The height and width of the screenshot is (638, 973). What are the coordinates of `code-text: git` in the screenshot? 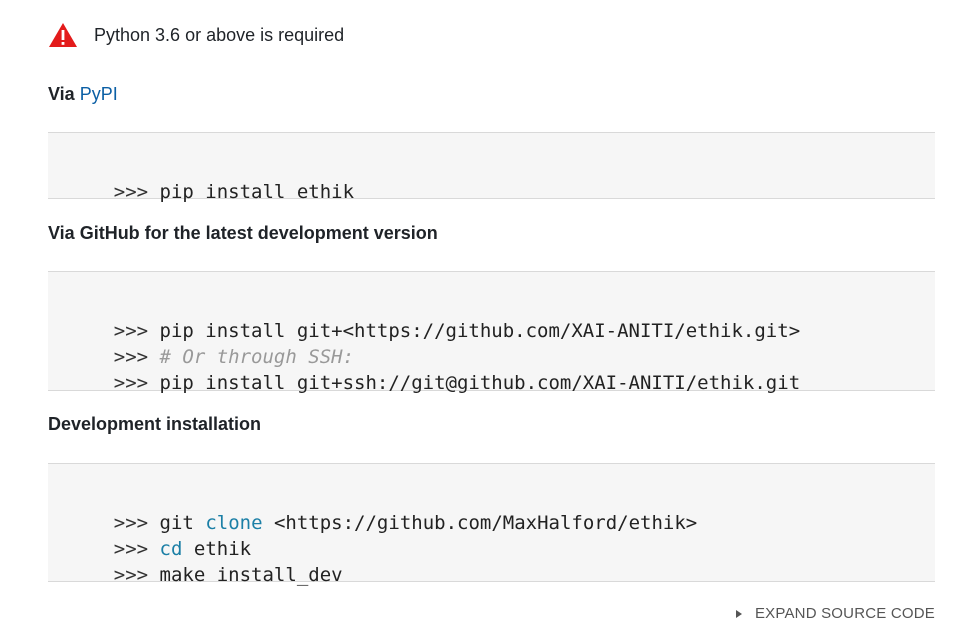 It's located at (176, 523).